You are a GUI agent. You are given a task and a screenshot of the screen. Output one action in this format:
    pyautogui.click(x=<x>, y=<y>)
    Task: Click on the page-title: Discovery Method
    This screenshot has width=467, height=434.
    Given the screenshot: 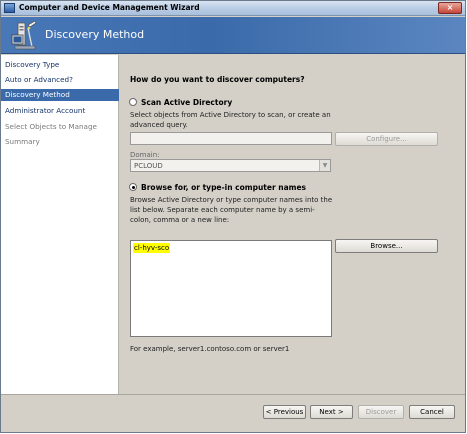 What is the action you would take?
    pyautogui.click(x=95, y=34)
    